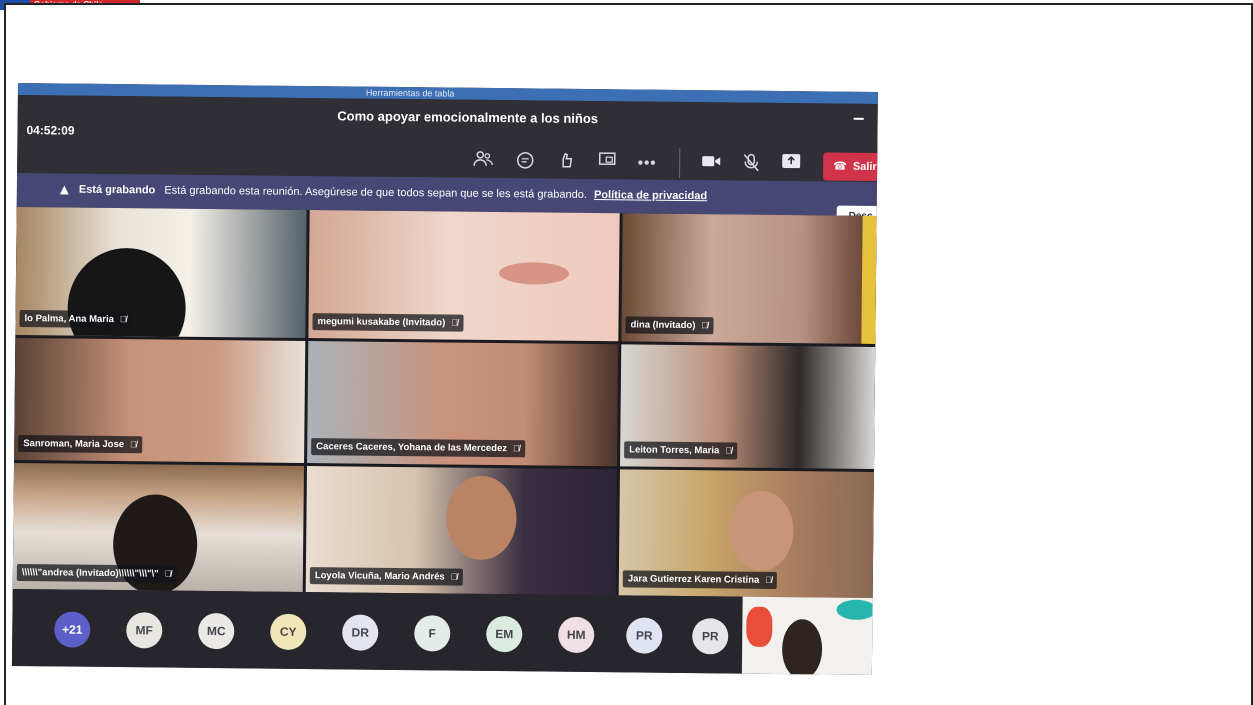  Describe the element at coordinates (50, 130) in the screenshot. I see `meeting-timer: 04:52:09` at that location.